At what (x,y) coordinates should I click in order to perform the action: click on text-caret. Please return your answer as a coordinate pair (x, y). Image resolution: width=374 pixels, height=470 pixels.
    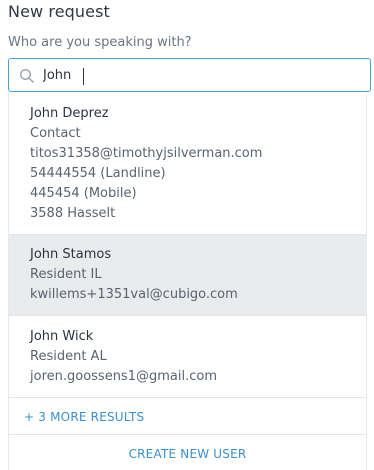
    Looking at the image, I should click on (83, 76).